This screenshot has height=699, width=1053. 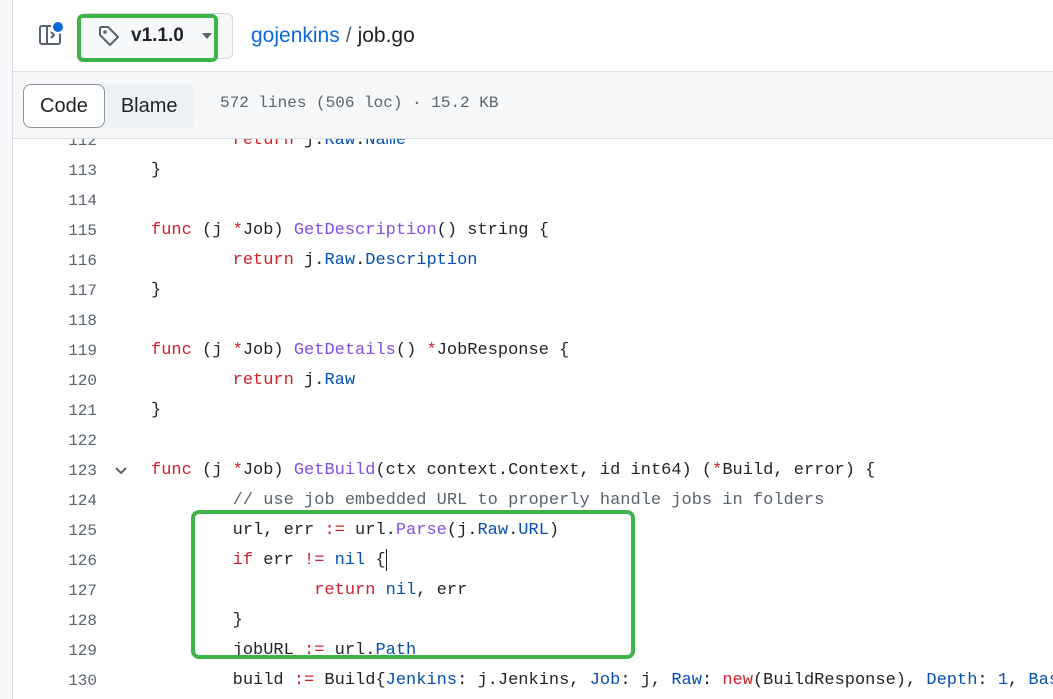 What do you see at coordinates (50, 35) in the screenshot?
I see `sidebar-toggle-button` at bounding box center [50, 35].